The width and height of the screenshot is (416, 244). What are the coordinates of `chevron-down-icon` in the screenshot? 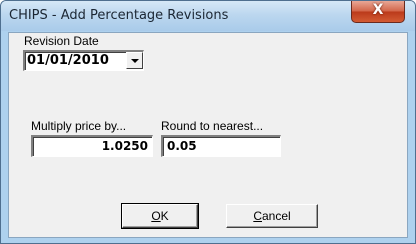 It's located at (134, 60).